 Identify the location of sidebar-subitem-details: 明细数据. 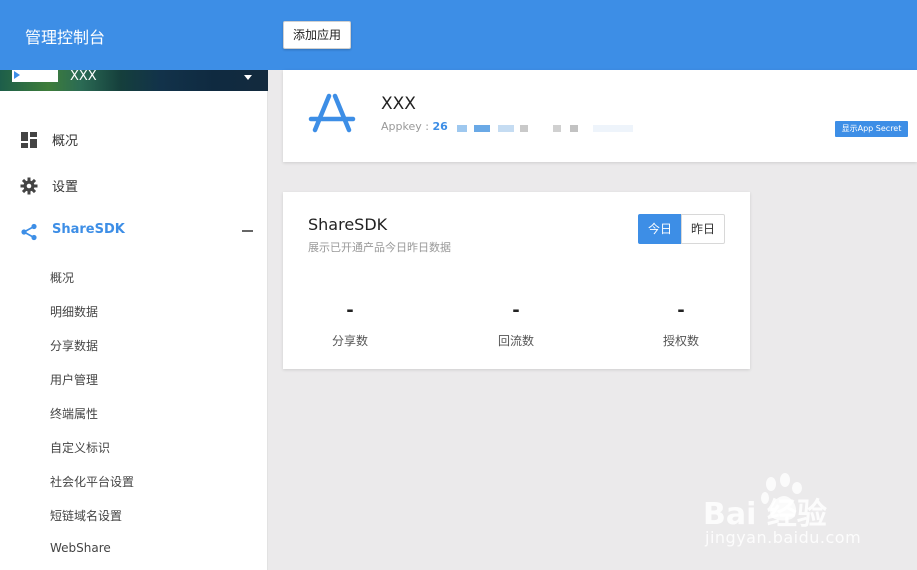
(74, 311).